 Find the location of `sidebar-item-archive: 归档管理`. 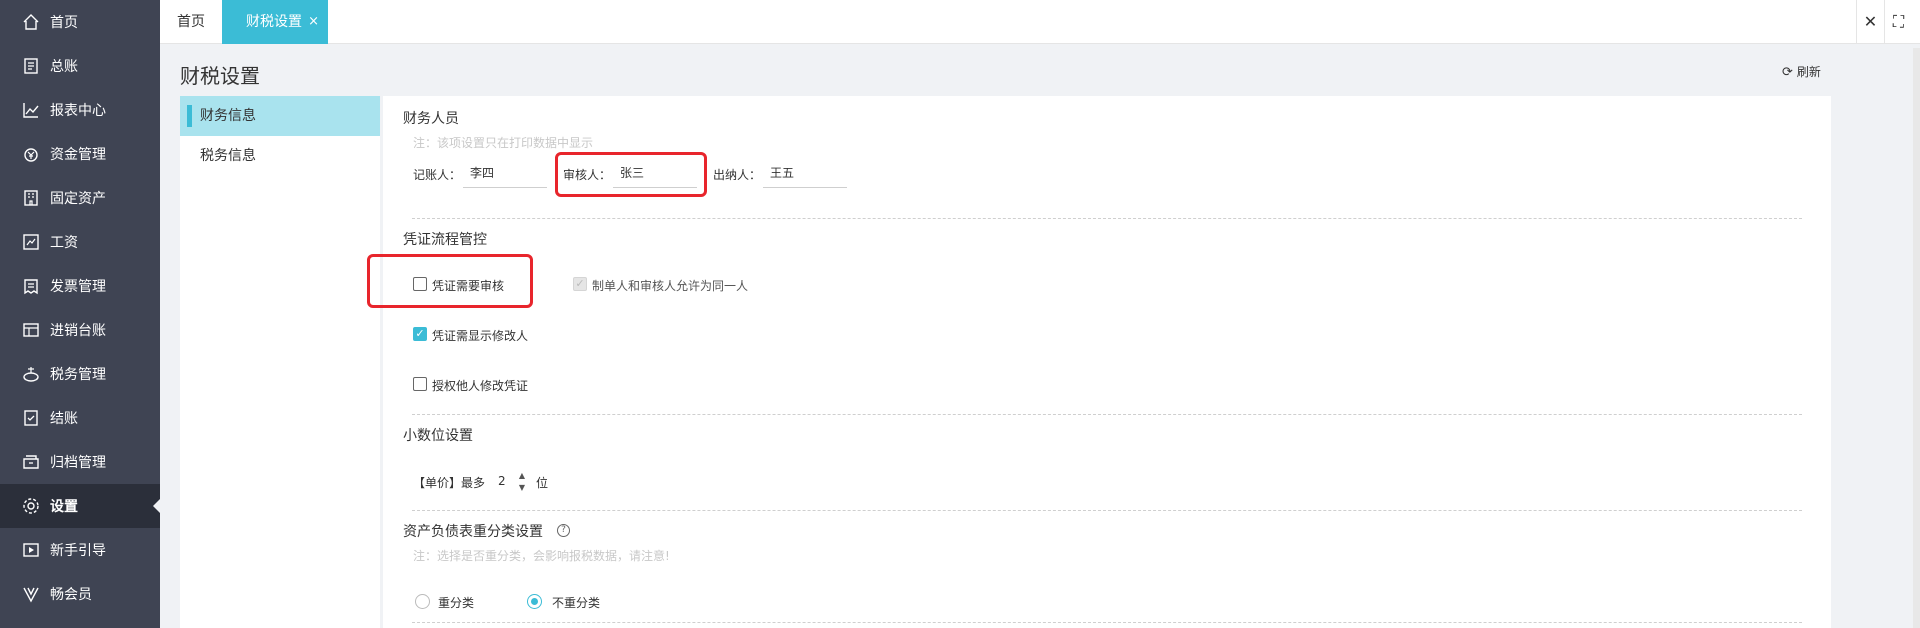

sidebar-item-archive: 归档管理 is located at coordinates (80, 462).